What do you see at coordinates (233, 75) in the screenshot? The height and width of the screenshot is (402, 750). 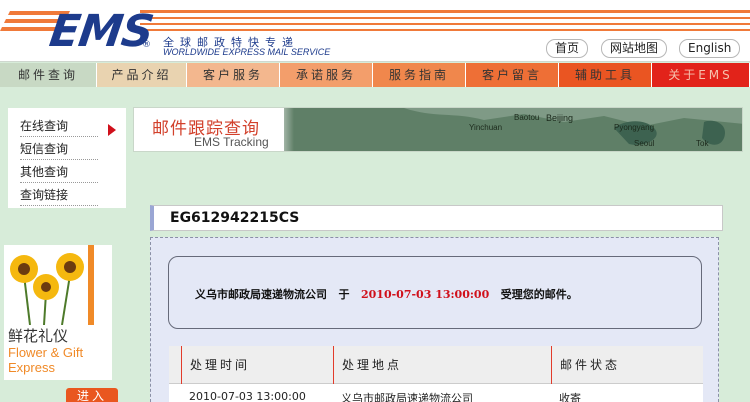 I see `nav-item-customer-service: 客户服务` at bounding box center [233, 75].